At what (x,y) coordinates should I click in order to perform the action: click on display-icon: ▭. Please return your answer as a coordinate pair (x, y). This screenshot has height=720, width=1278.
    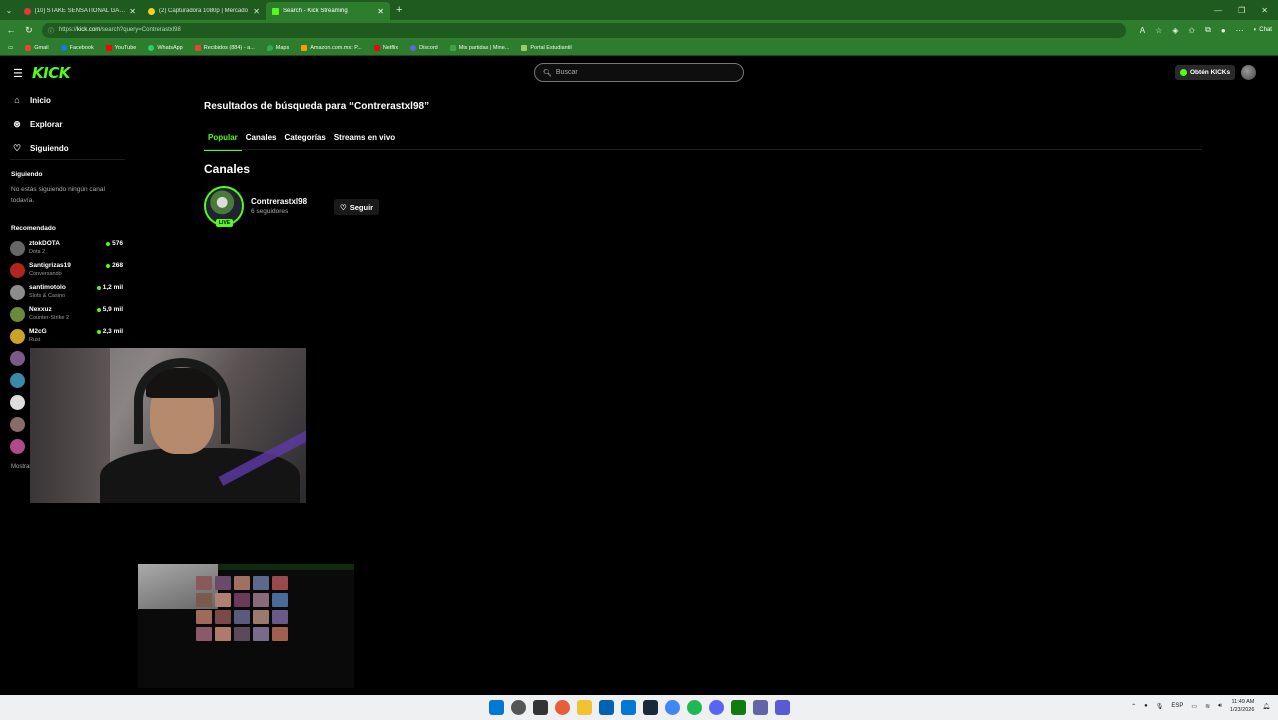
    Looking at the image, I should click on (1194, 706).